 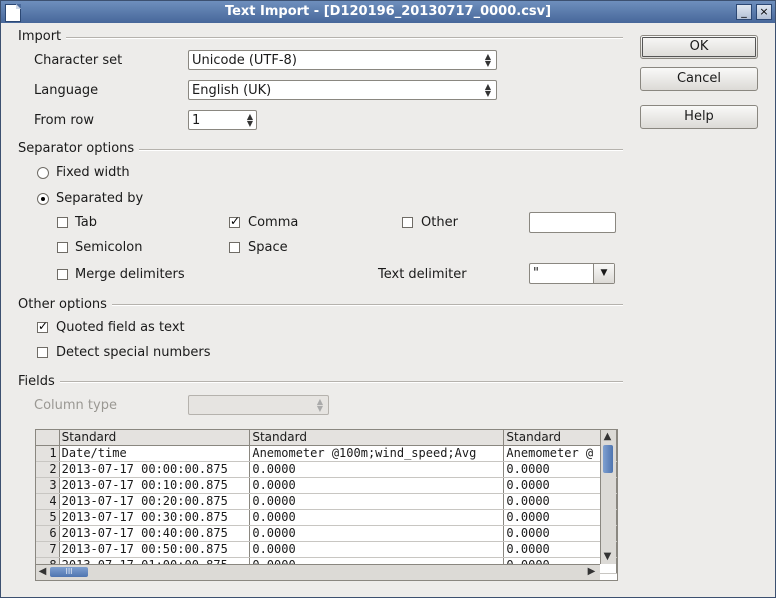 What do you see at coordinates (75, 405) in the screenshot?
I see `column-type-label: Column type` at bounding box center [75, 405].